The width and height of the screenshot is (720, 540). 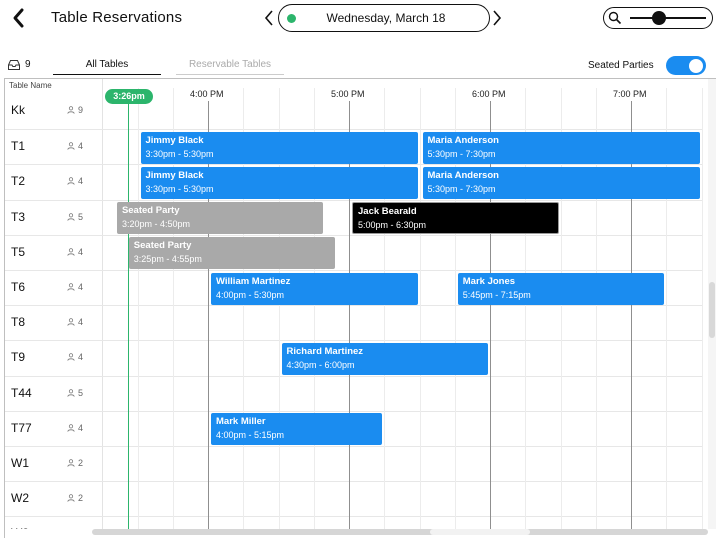 I want to click on table-row: W2 2, so click(x=354, y=498).